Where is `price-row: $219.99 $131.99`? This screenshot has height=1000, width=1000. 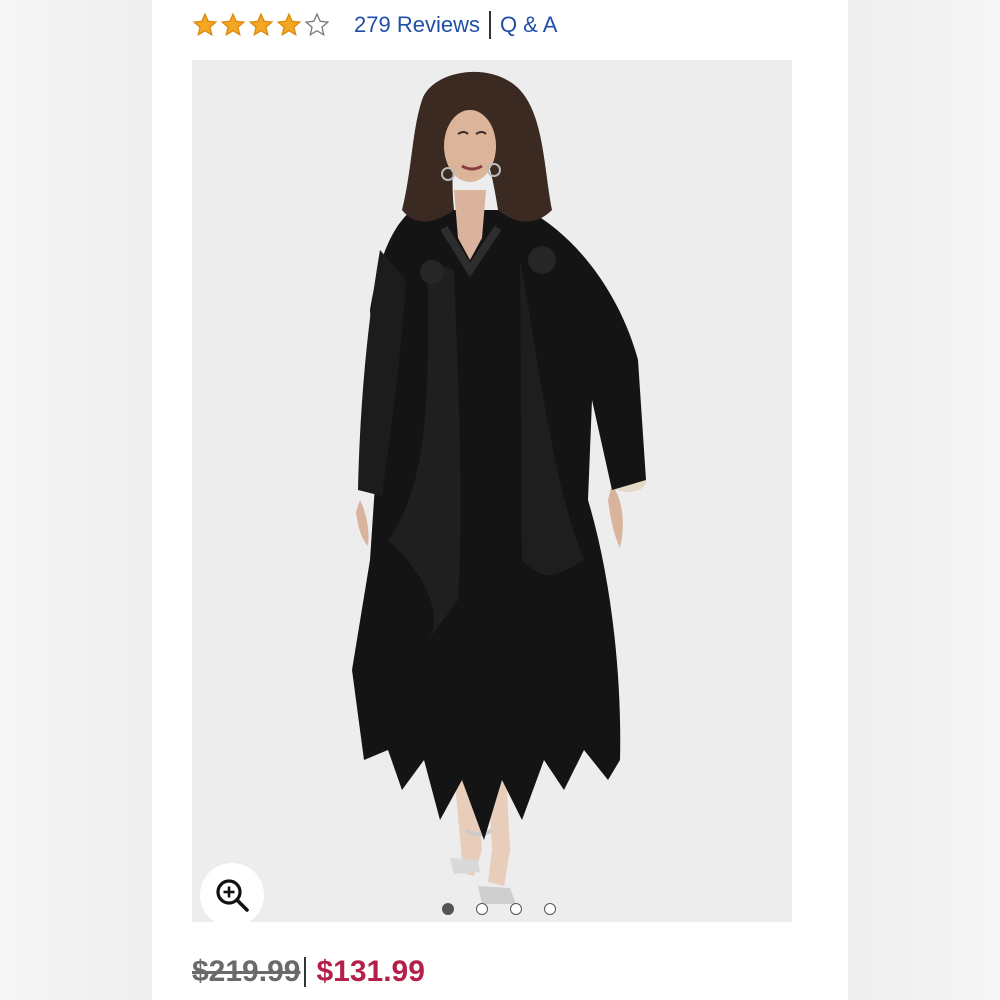
price-row: $219.99 $131.99 is located at coordinates (308, 972).